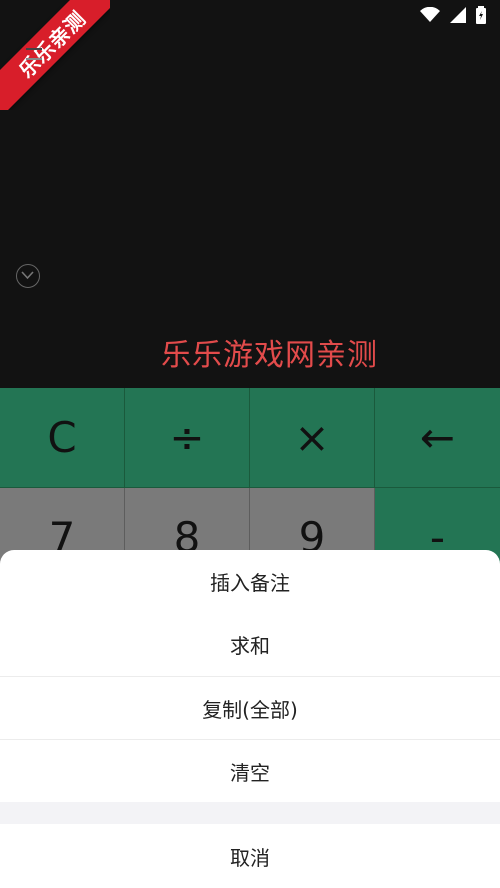 The image size is (500, 888). I want to click on status-icons, so click(453, 15).